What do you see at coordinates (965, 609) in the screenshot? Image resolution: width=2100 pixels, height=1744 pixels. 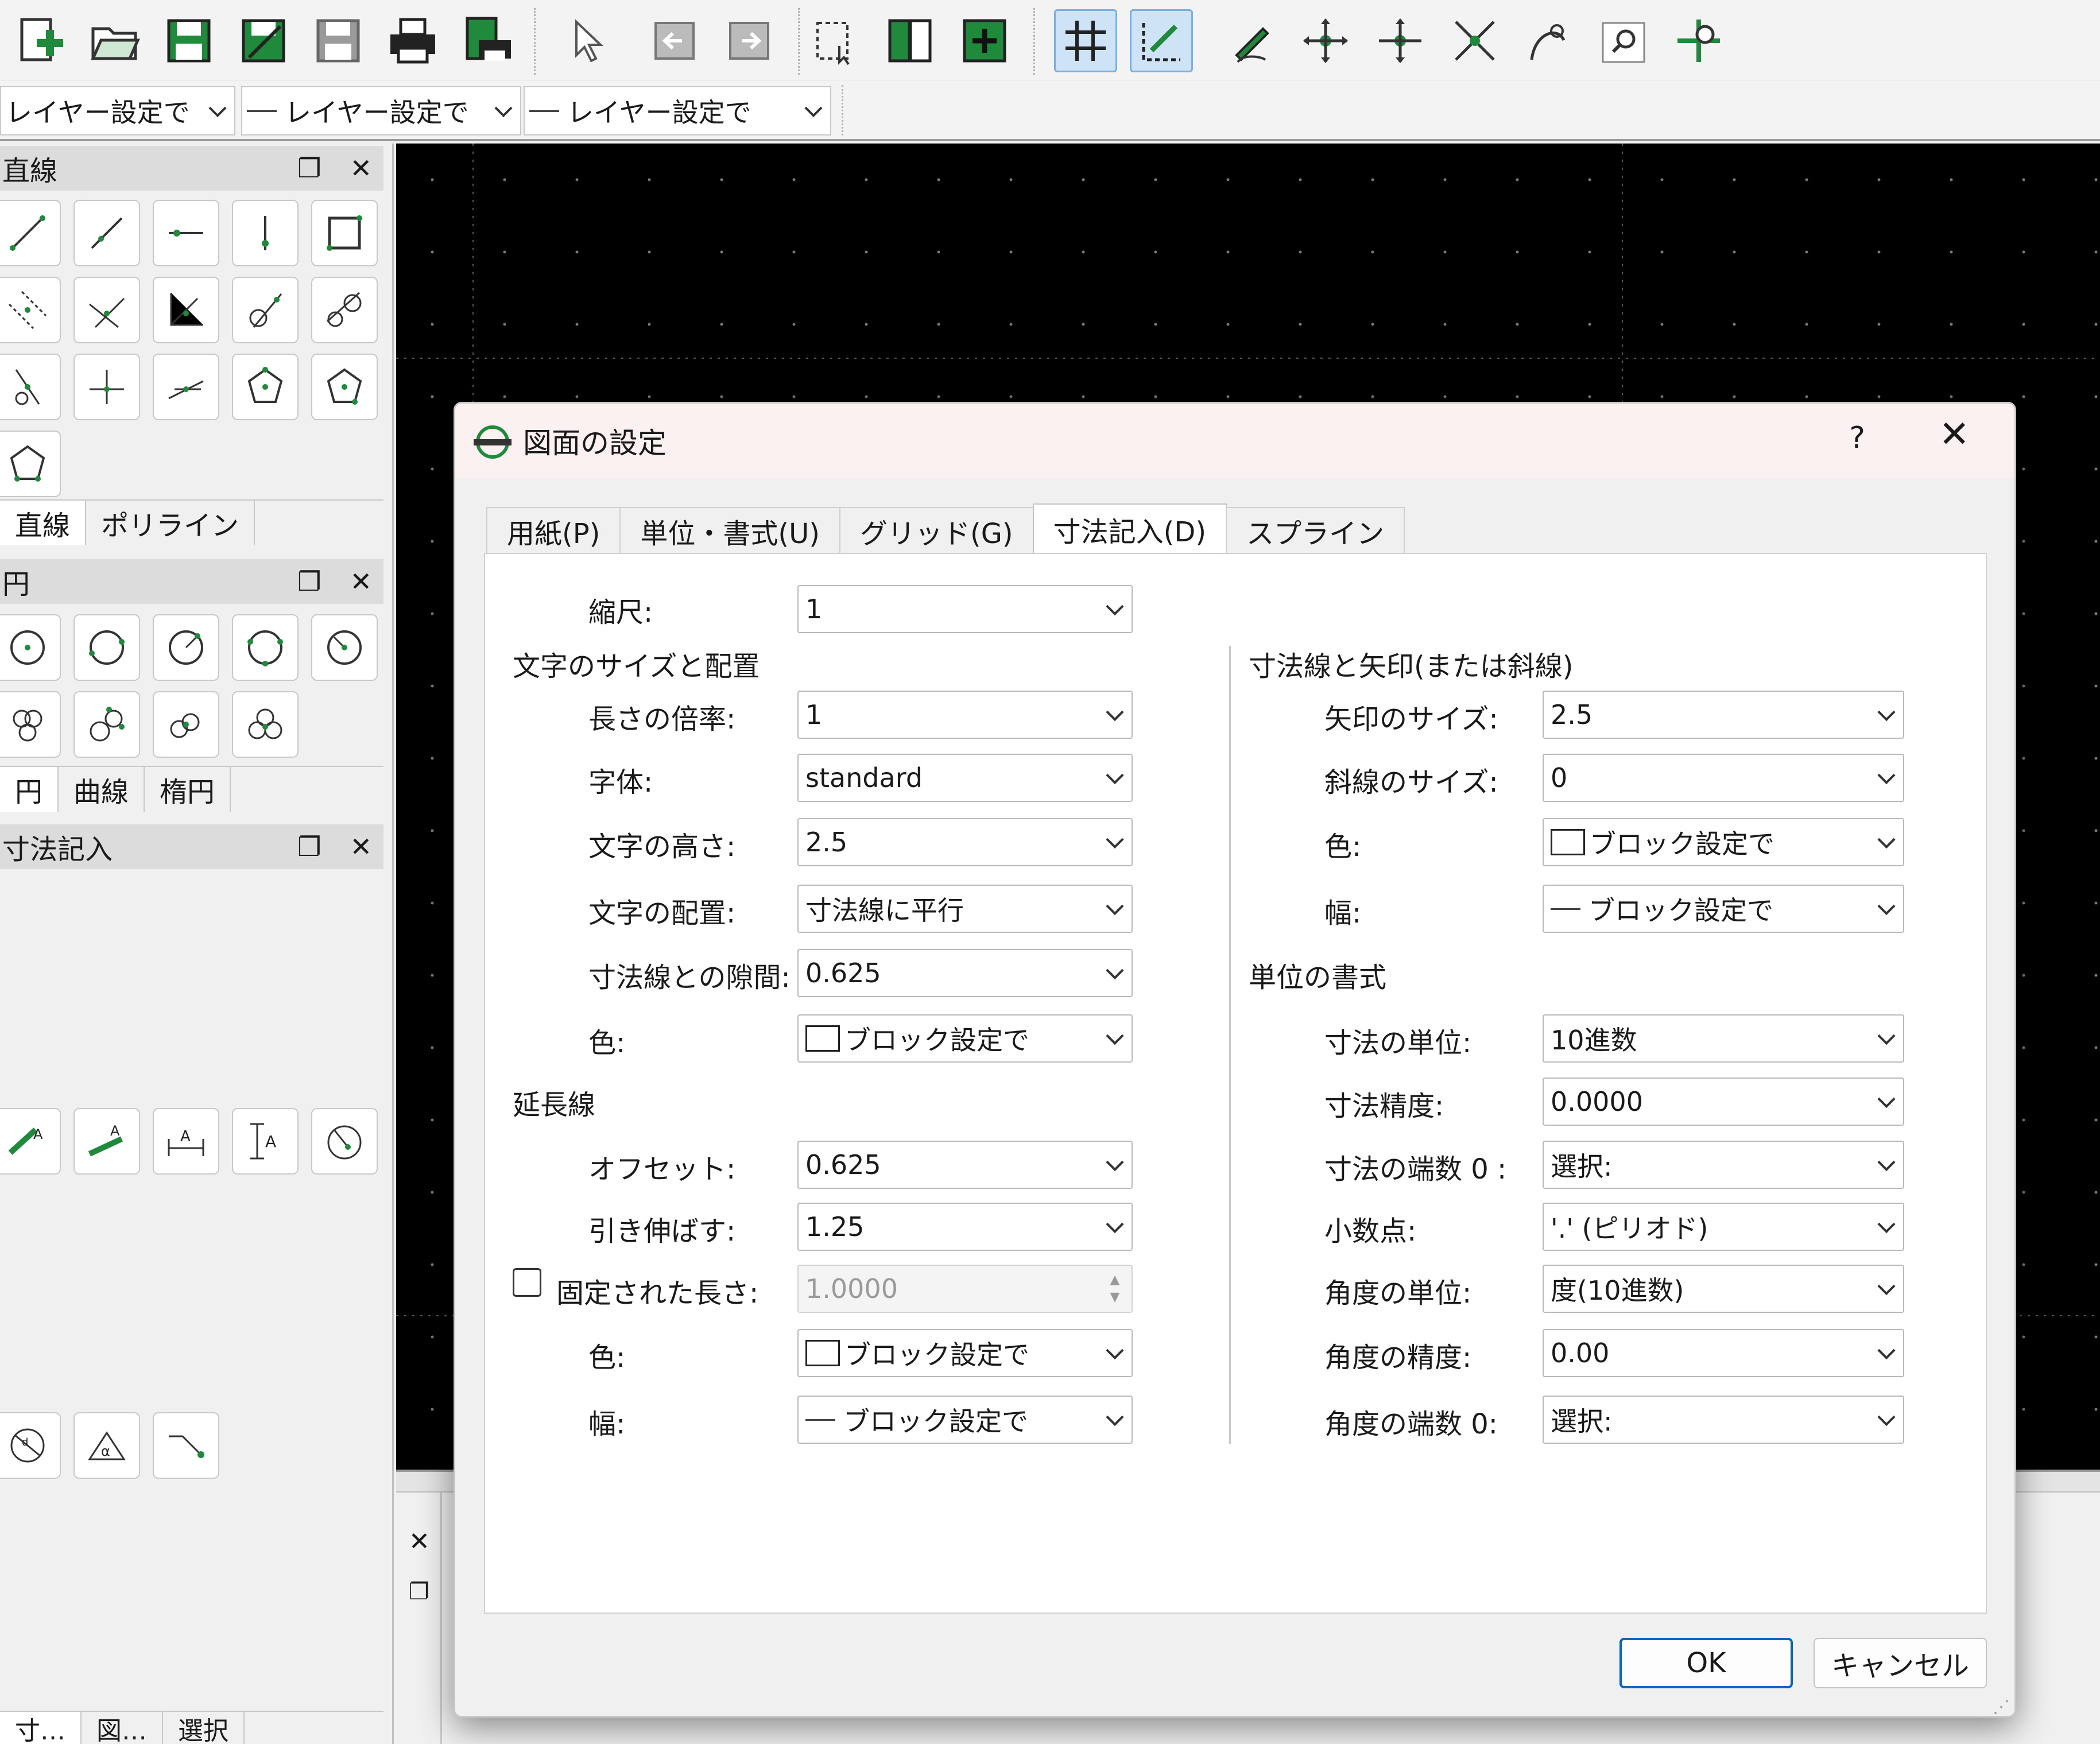 I see `scale-combo: 1` at bounding box center [965, 609].